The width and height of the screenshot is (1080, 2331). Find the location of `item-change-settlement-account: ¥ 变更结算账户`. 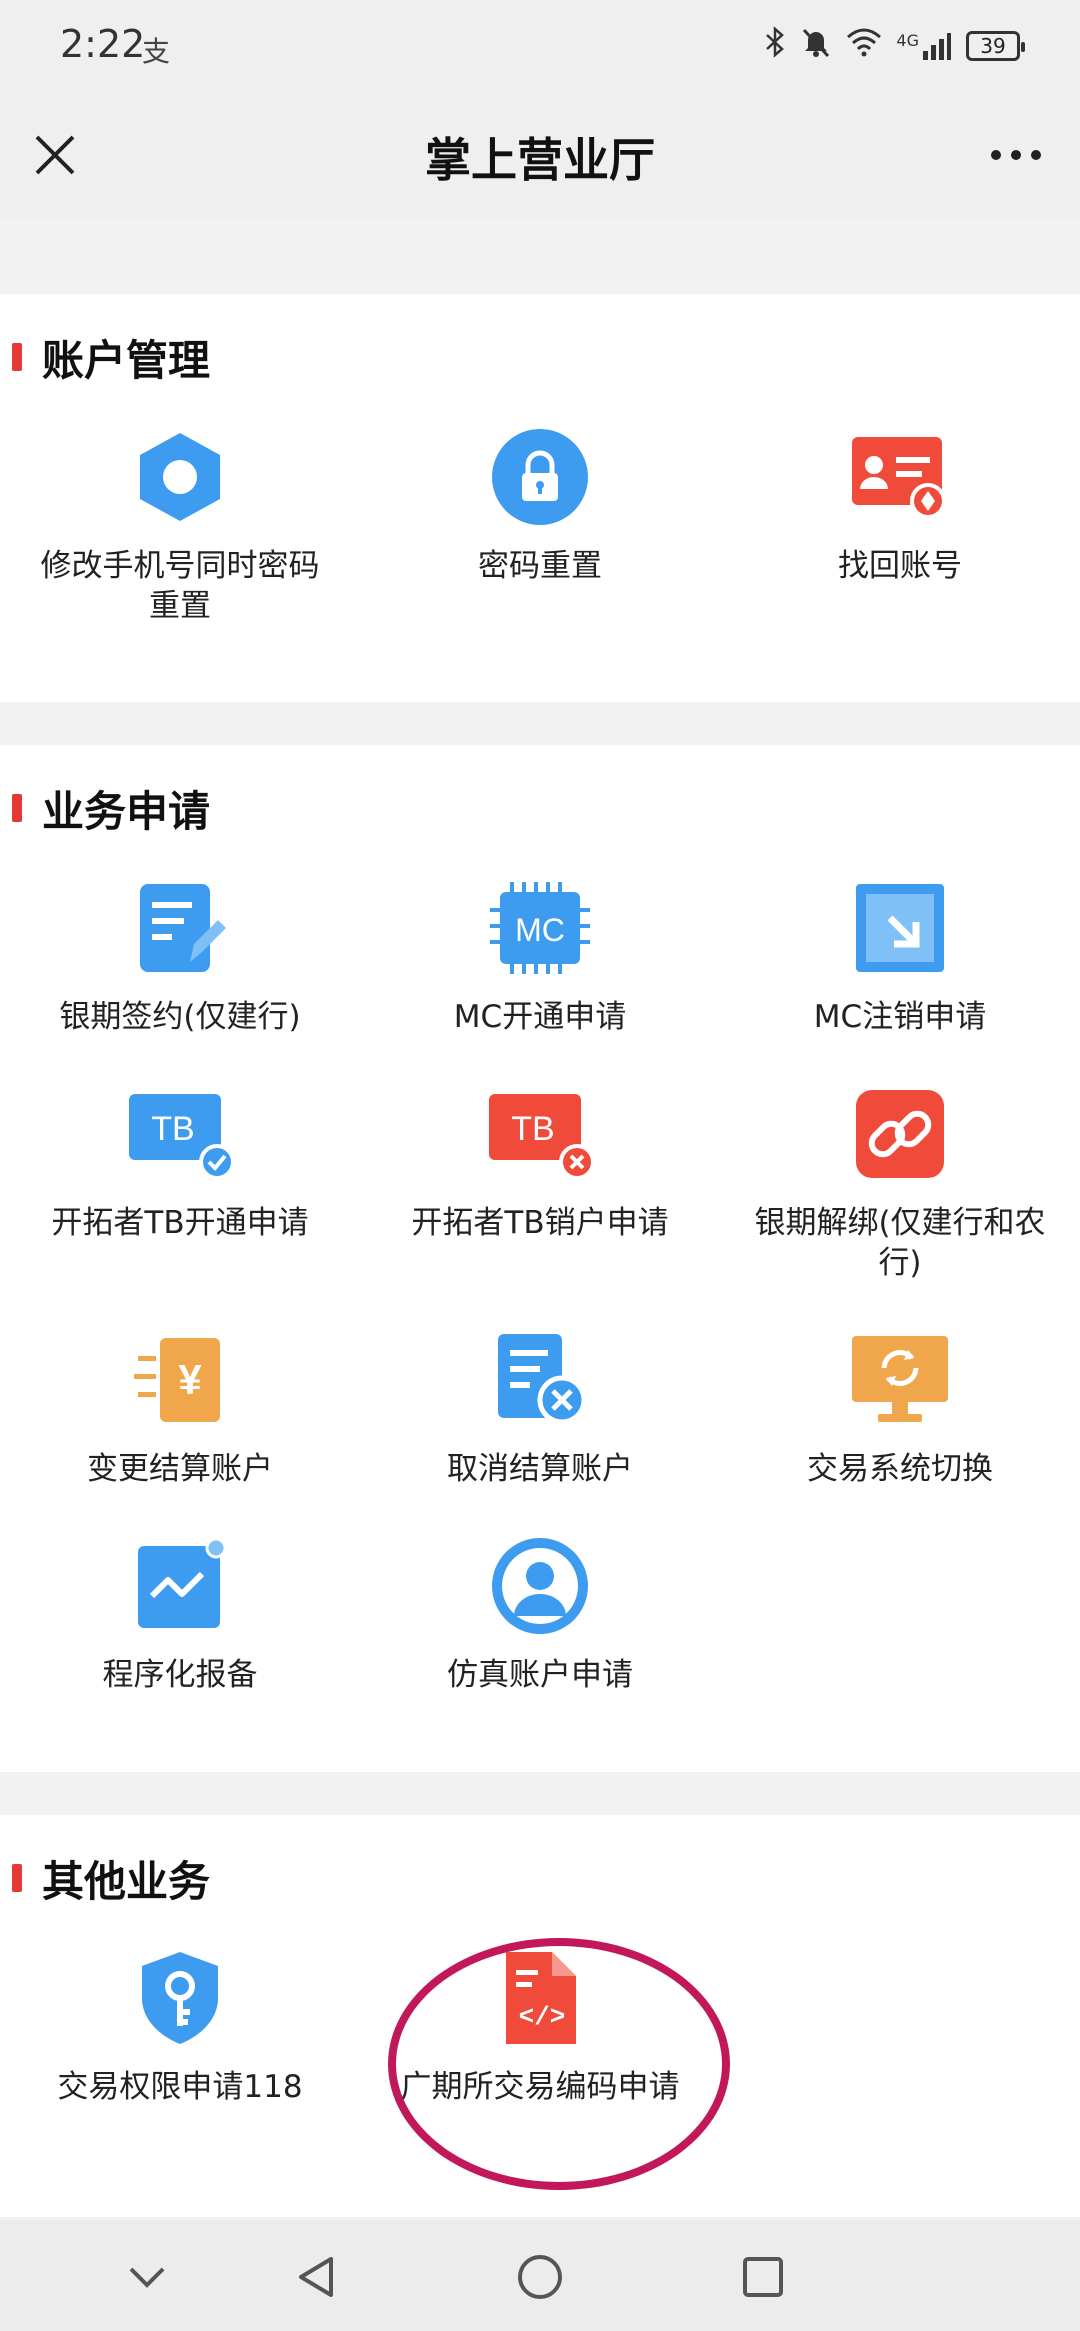

item-change-settlement-account: ¥ 变更结算账户 is located at coordinates (180, 1407).